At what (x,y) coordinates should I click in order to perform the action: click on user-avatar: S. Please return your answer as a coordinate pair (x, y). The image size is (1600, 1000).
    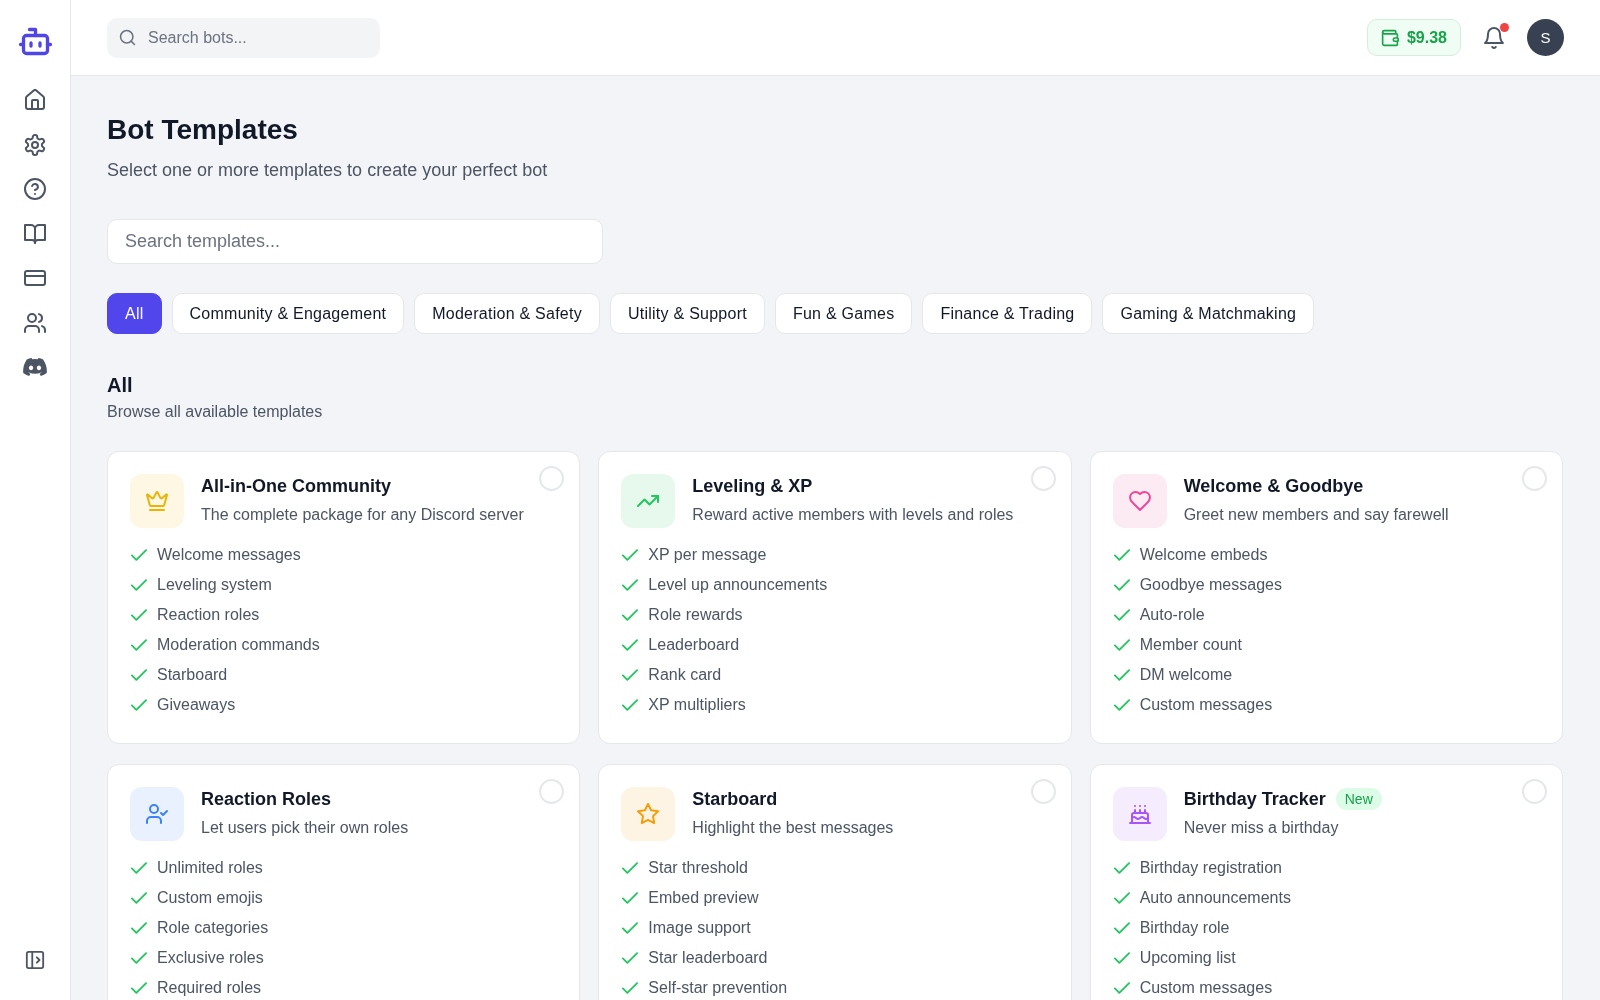
    Looking at the image, I should click on (1545, 37).